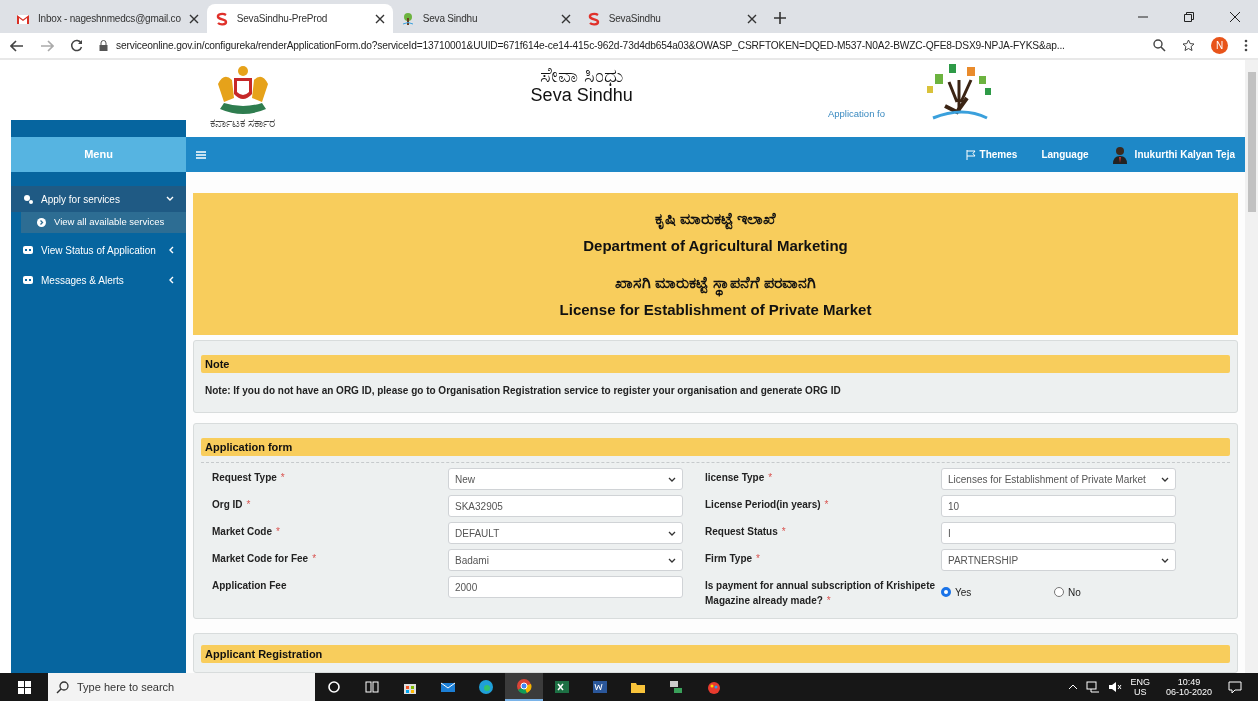 The image size is (1258, 703). I want to click on sidebar-item: Messages & Alerts, so click(98, 280).